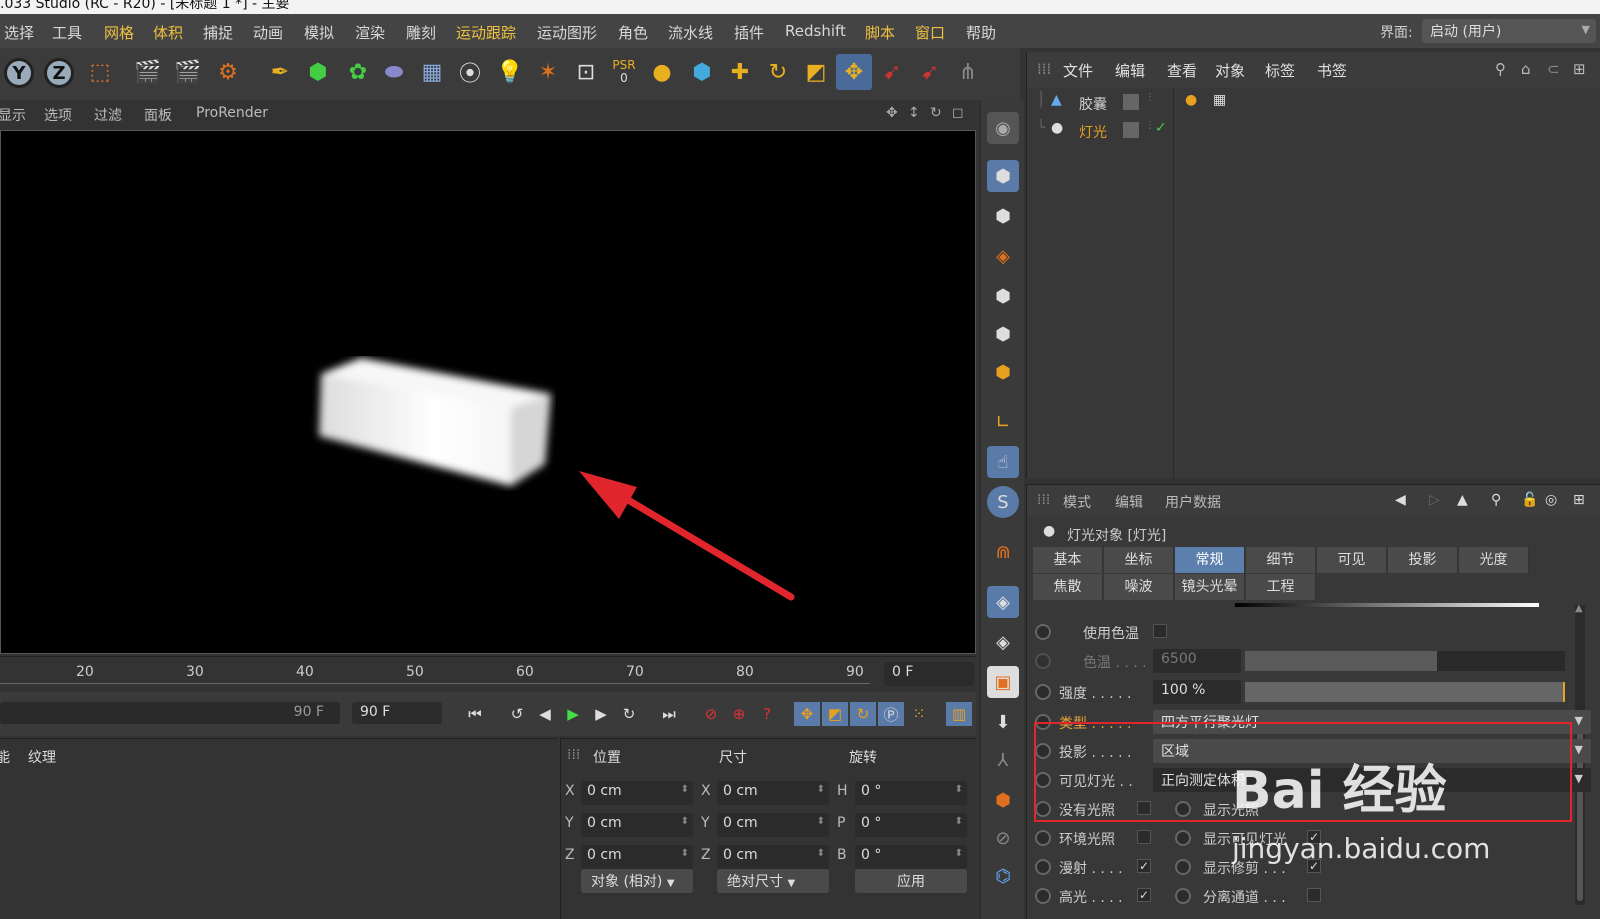 Image resolution: width=1600 pixels, height=919 pixels. I want to click on rotate-tool-icon: ↻, so click(778, 72).